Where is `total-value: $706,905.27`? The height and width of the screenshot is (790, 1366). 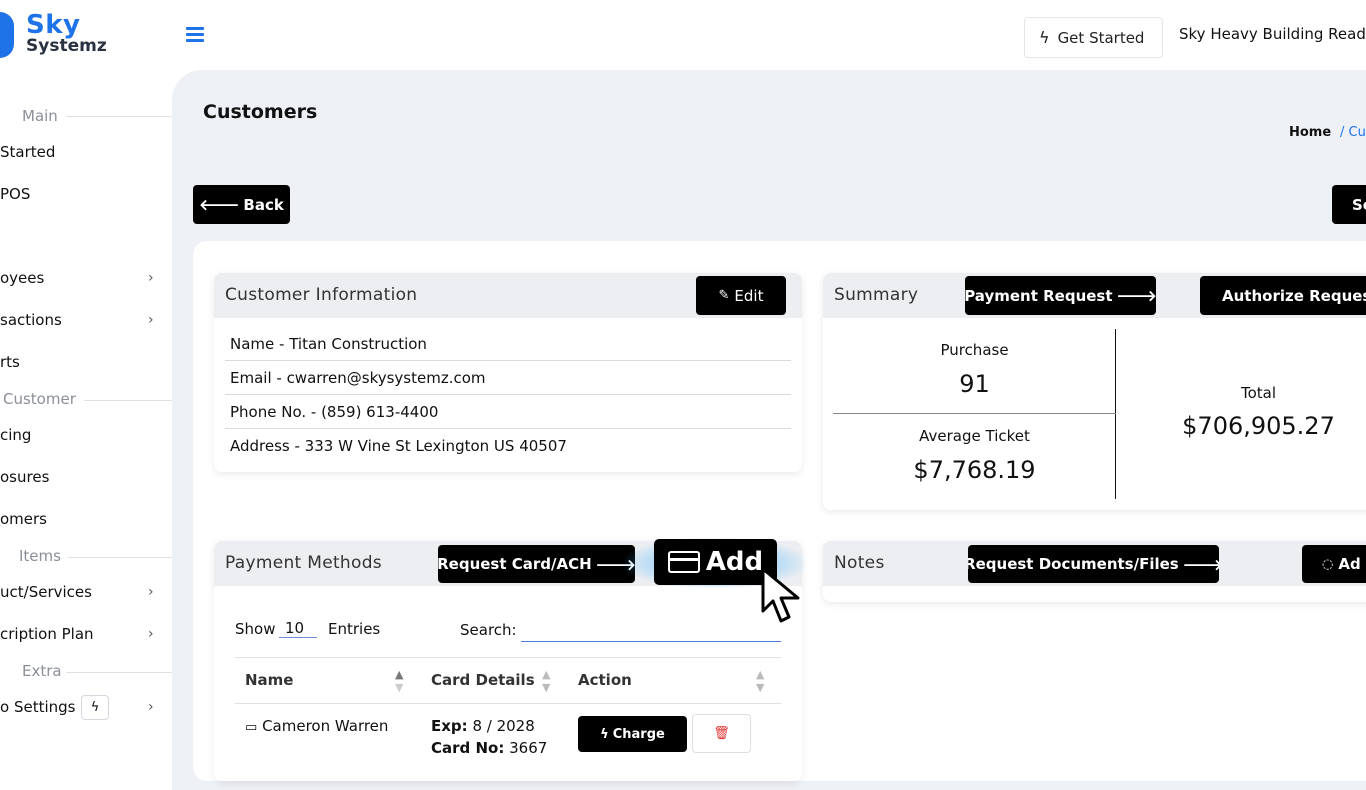 total-value: $706,905.27 is located at coordinates (1258, 426).